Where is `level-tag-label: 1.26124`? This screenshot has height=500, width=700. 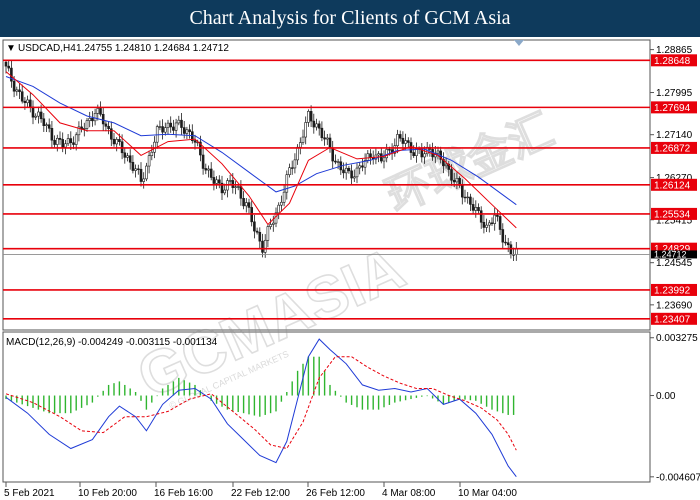
level-tag-label: 1.26124 is located at coordinates (672, 185).